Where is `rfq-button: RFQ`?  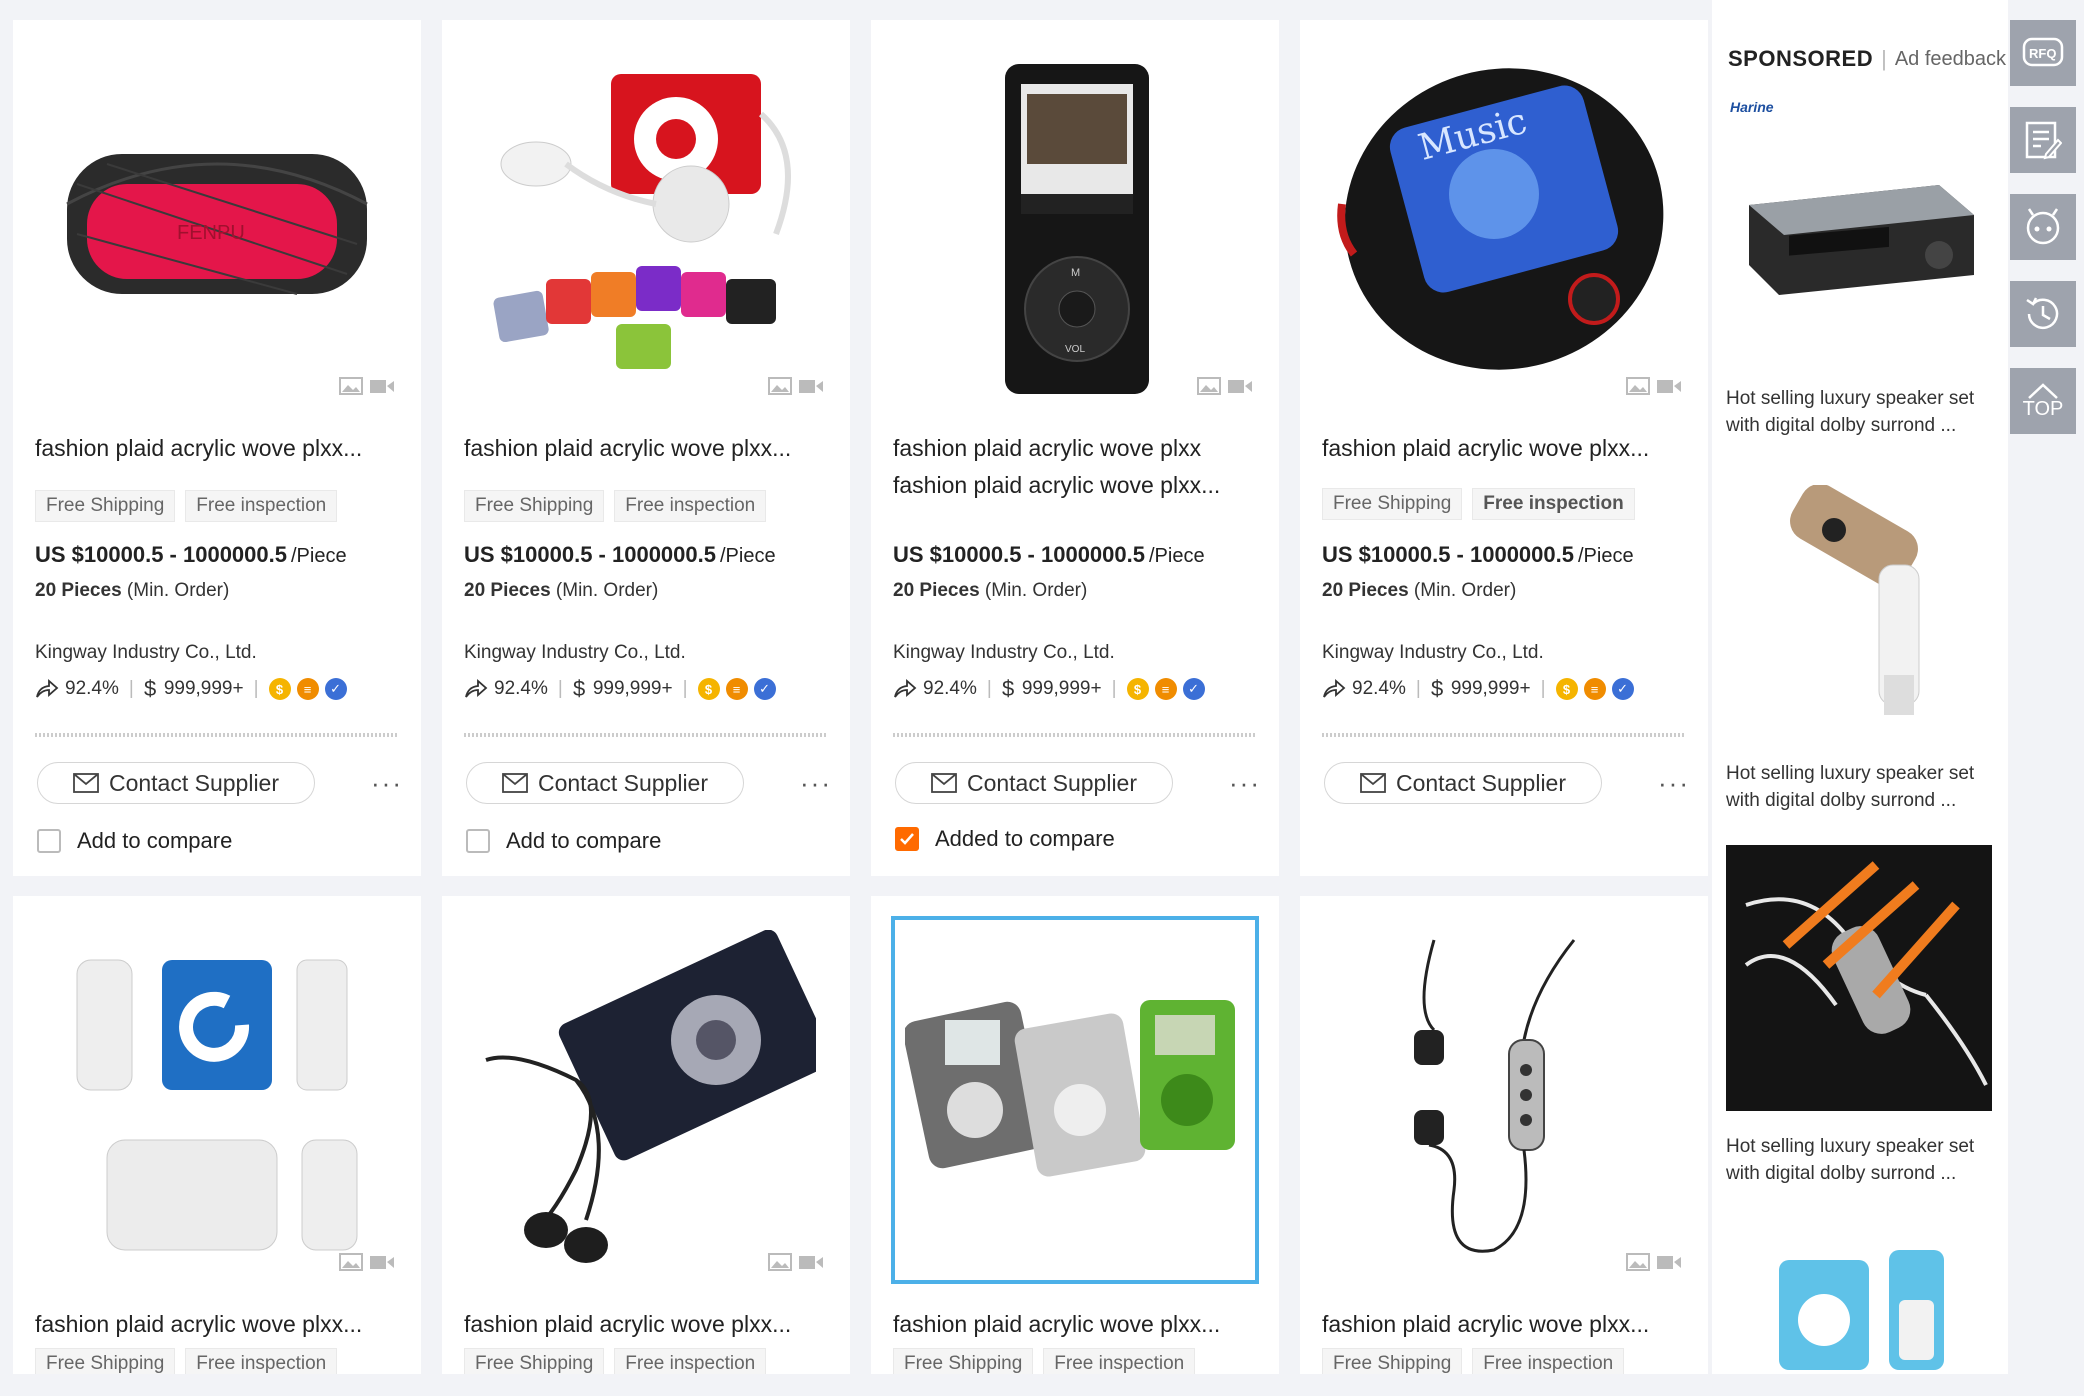
rfq-button: RFQ is located at coordinates (2043, 53).